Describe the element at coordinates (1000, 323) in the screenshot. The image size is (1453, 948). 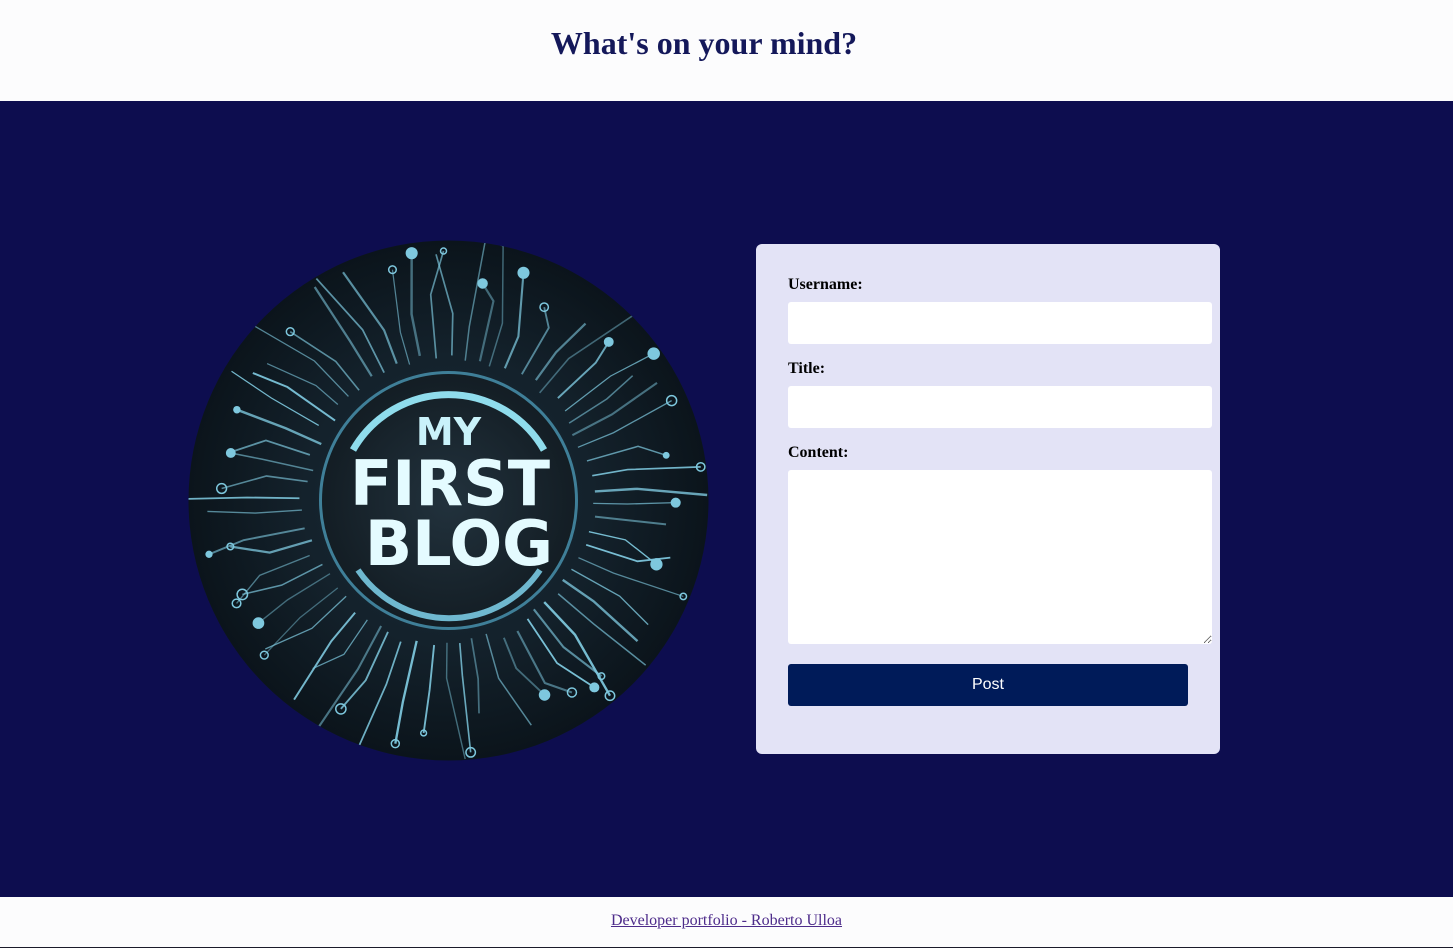
I see `username-input` at that location.